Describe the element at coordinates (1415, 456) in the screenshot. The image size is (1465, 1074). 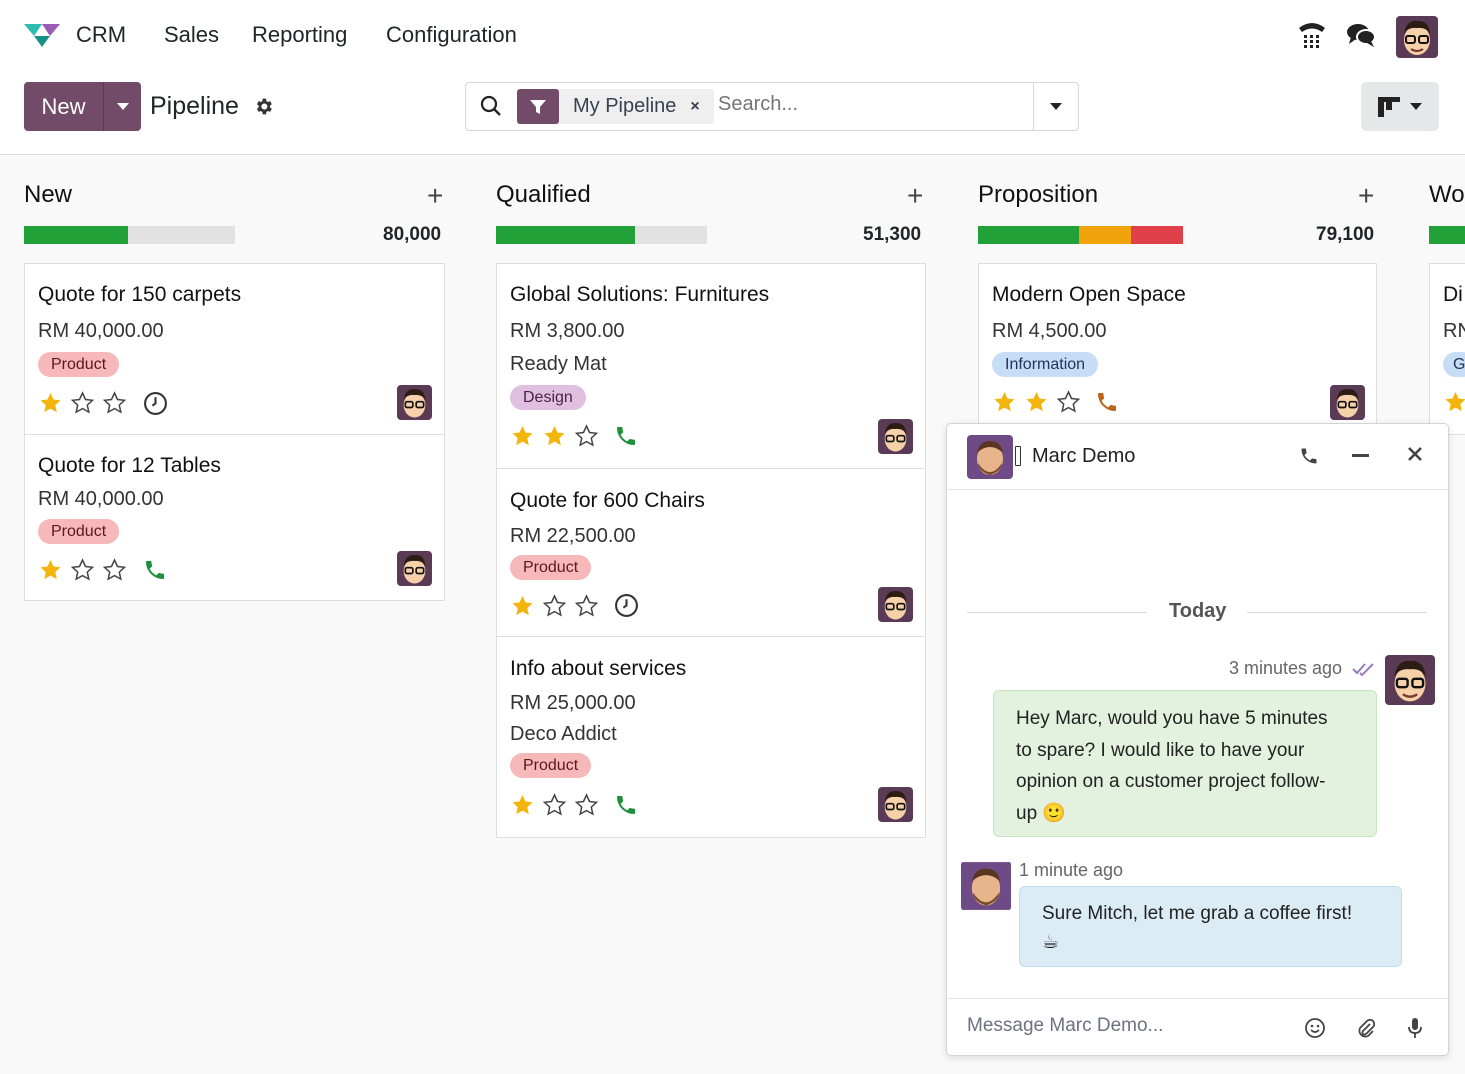
I see `close-icon` at that location.